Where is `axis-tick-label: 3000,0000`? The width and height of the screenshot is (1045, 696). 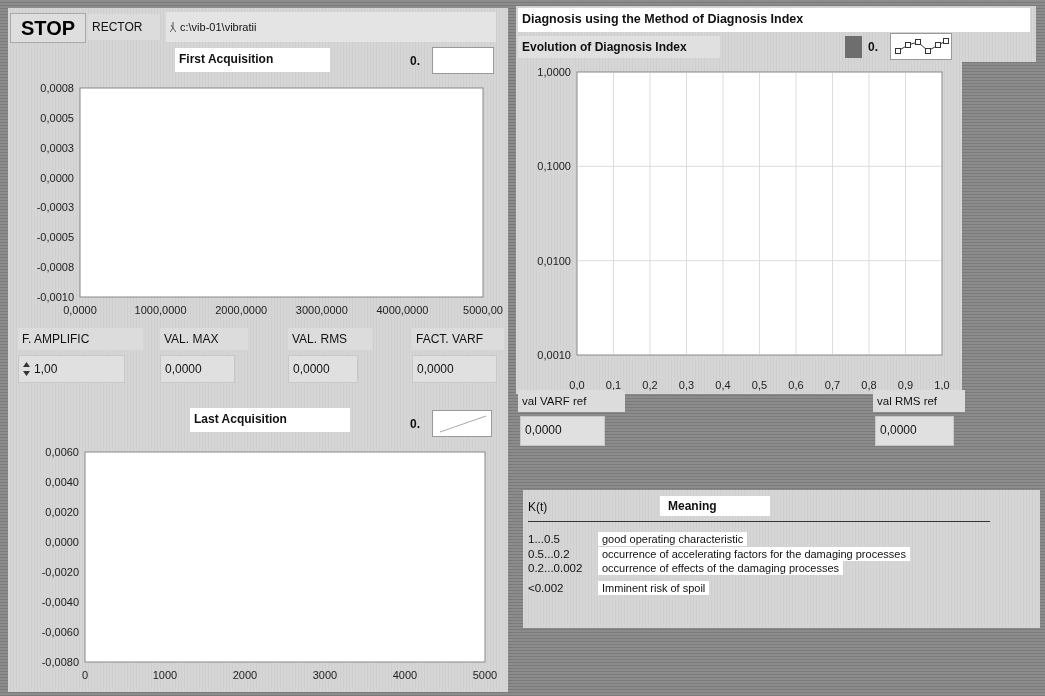 axis-tick-label: 3000,0000 is located at coordinates (321, 310).